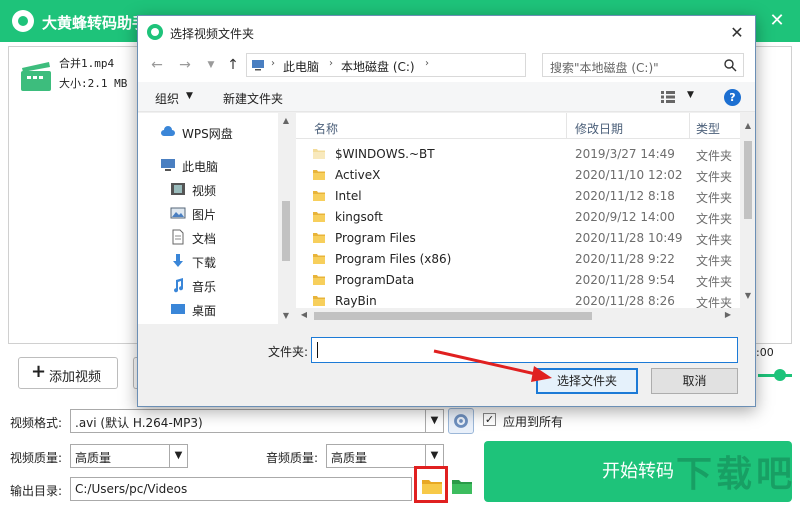 Image resolution: width=800 pixels, height=510 pixels. I want to click on cancel-button: 取消, so click(694, 381).